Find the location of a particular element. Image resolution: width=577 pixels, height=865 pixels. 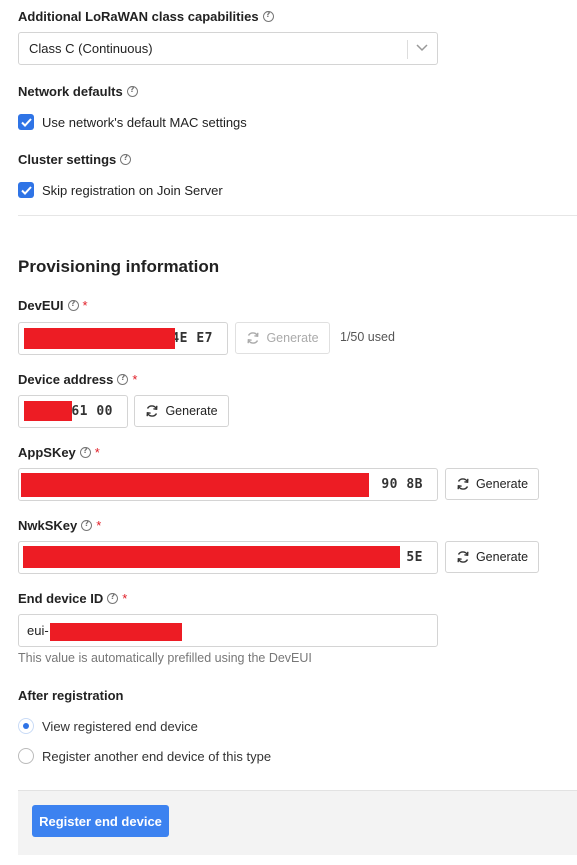

dev-eui-generate-button: Generate is located at coordinates (282, 338).